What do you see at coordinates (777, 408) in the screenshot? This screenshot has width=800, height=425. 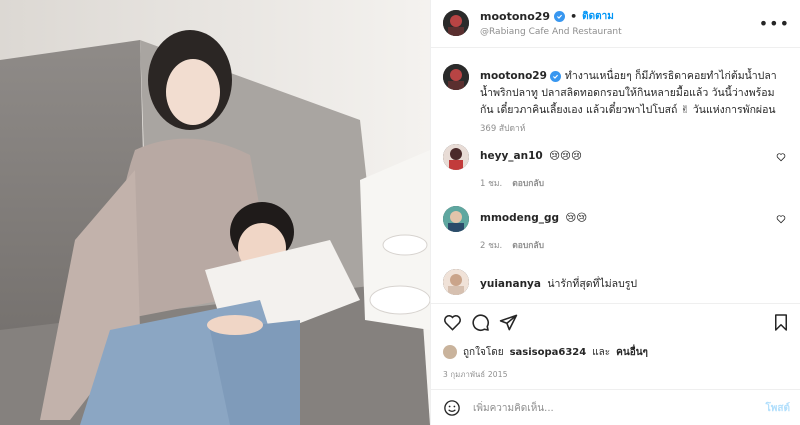 I see `post-comment-button: โพสต์` at bounding box center [777, 408].